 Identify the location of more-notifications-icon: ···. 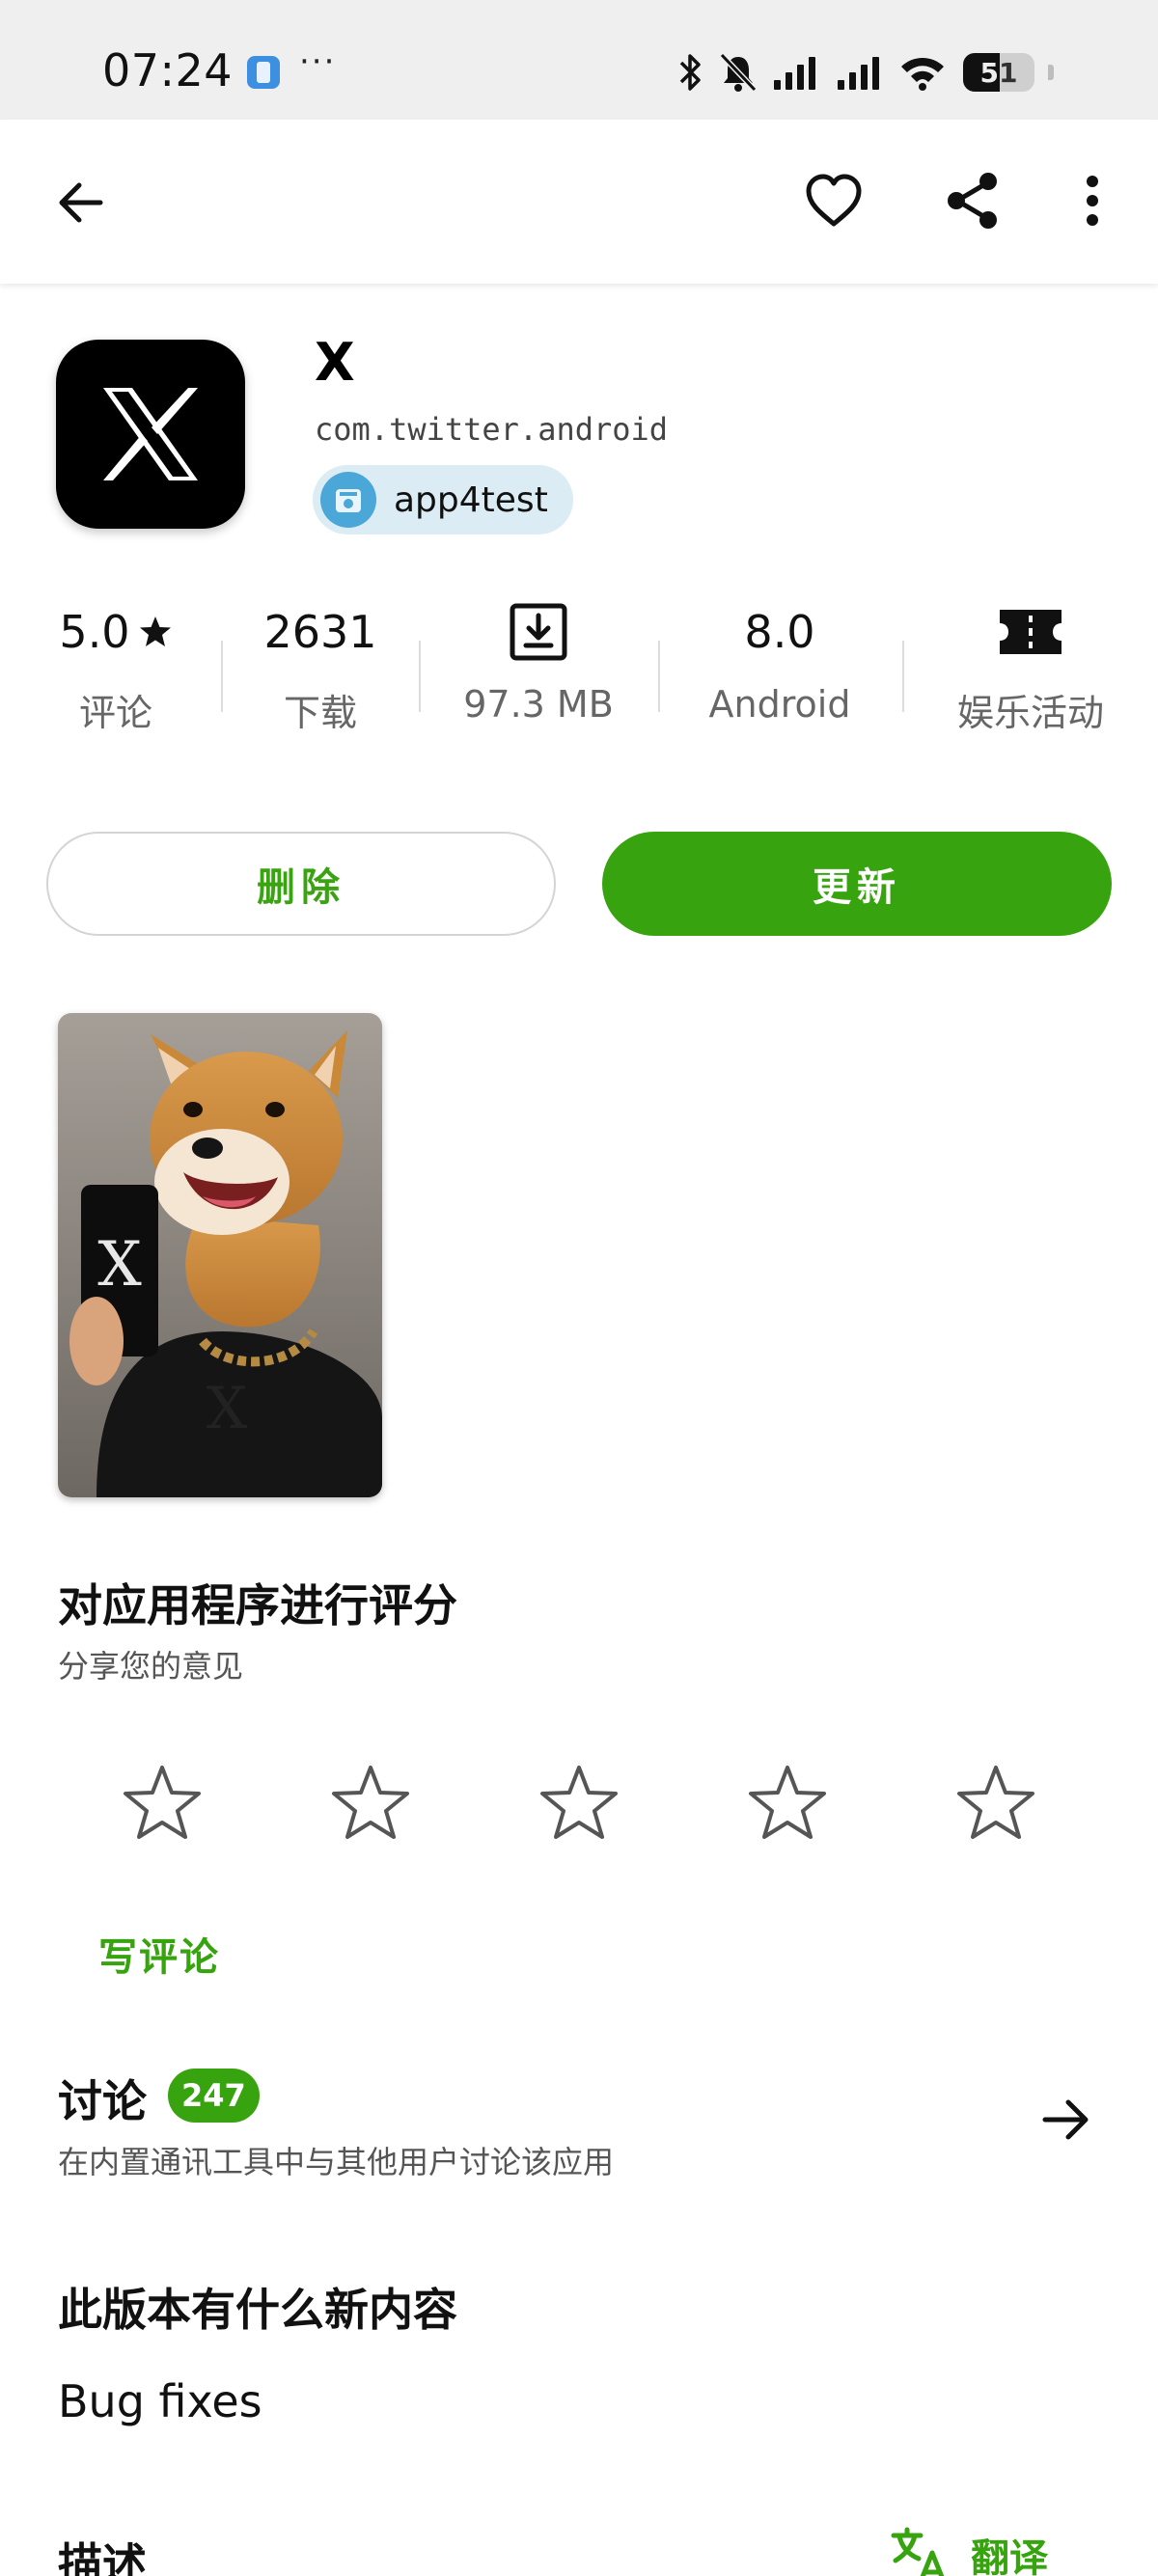
(318, 61).